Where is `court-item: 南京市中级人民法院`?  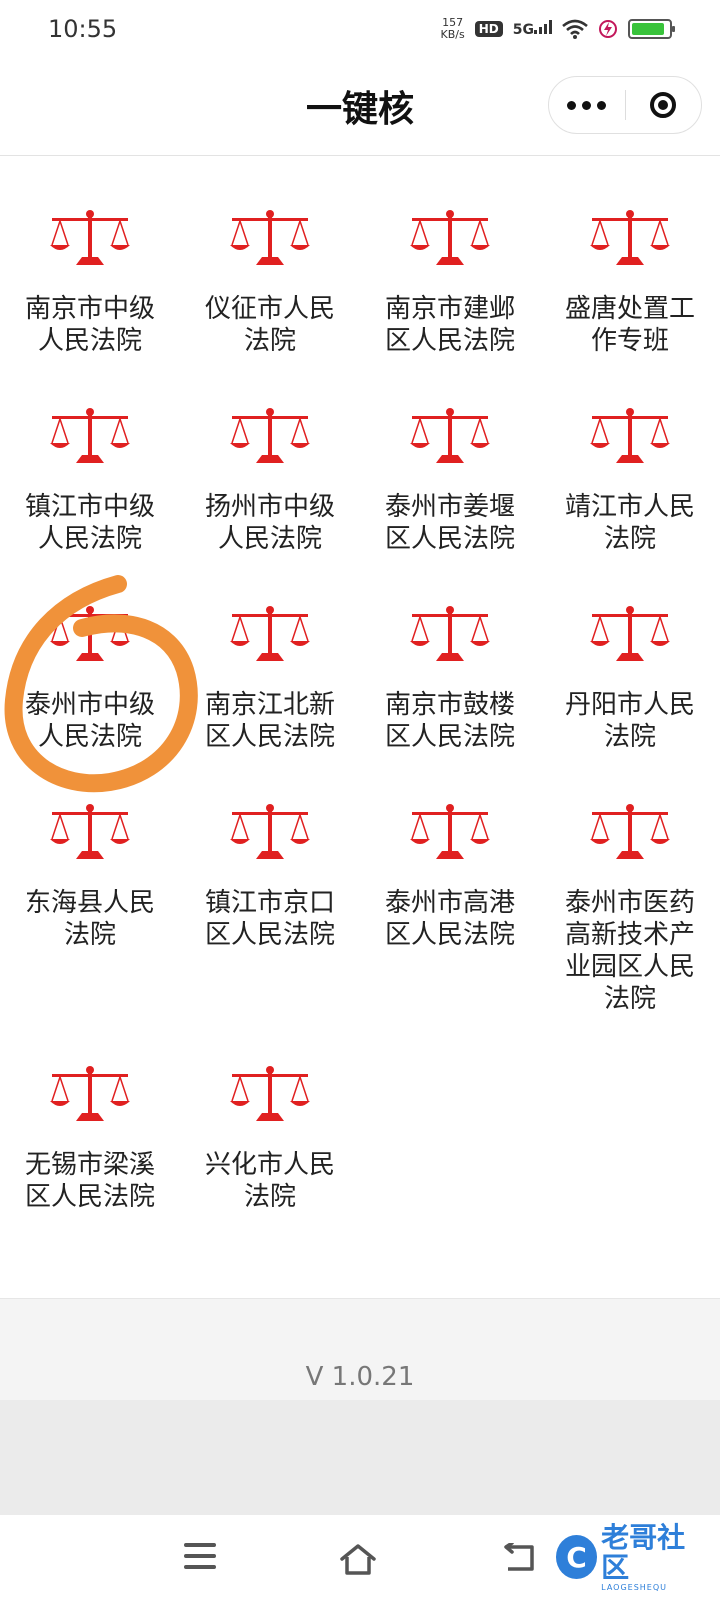 court-item: 南京市中级人民法院 is located at coordinates (90, 257).